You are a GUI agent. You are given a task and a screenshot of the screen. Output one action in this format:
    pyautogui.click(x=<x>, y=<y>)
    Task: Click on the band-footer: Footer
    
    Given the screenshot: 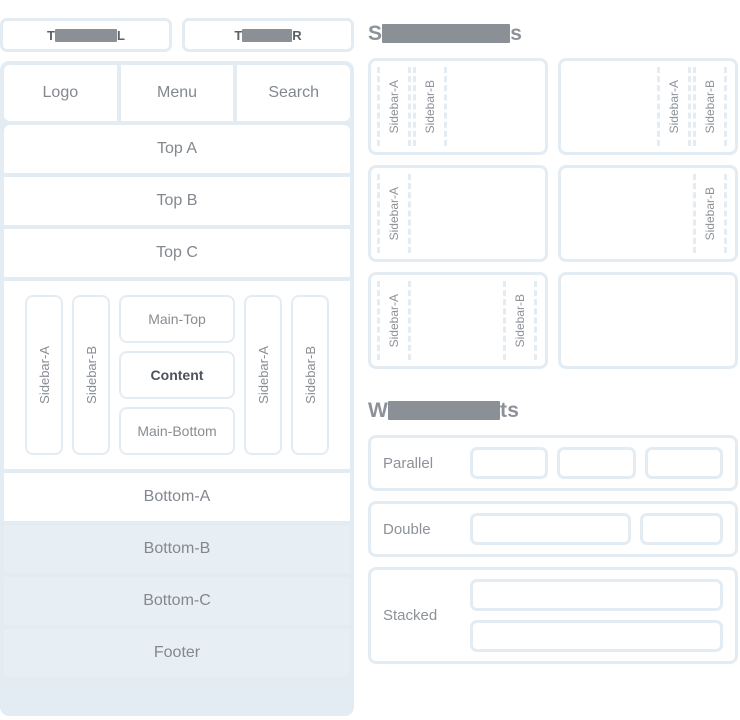 What is the action you would take?
    pyautogui.click(x=177, y=653)
    